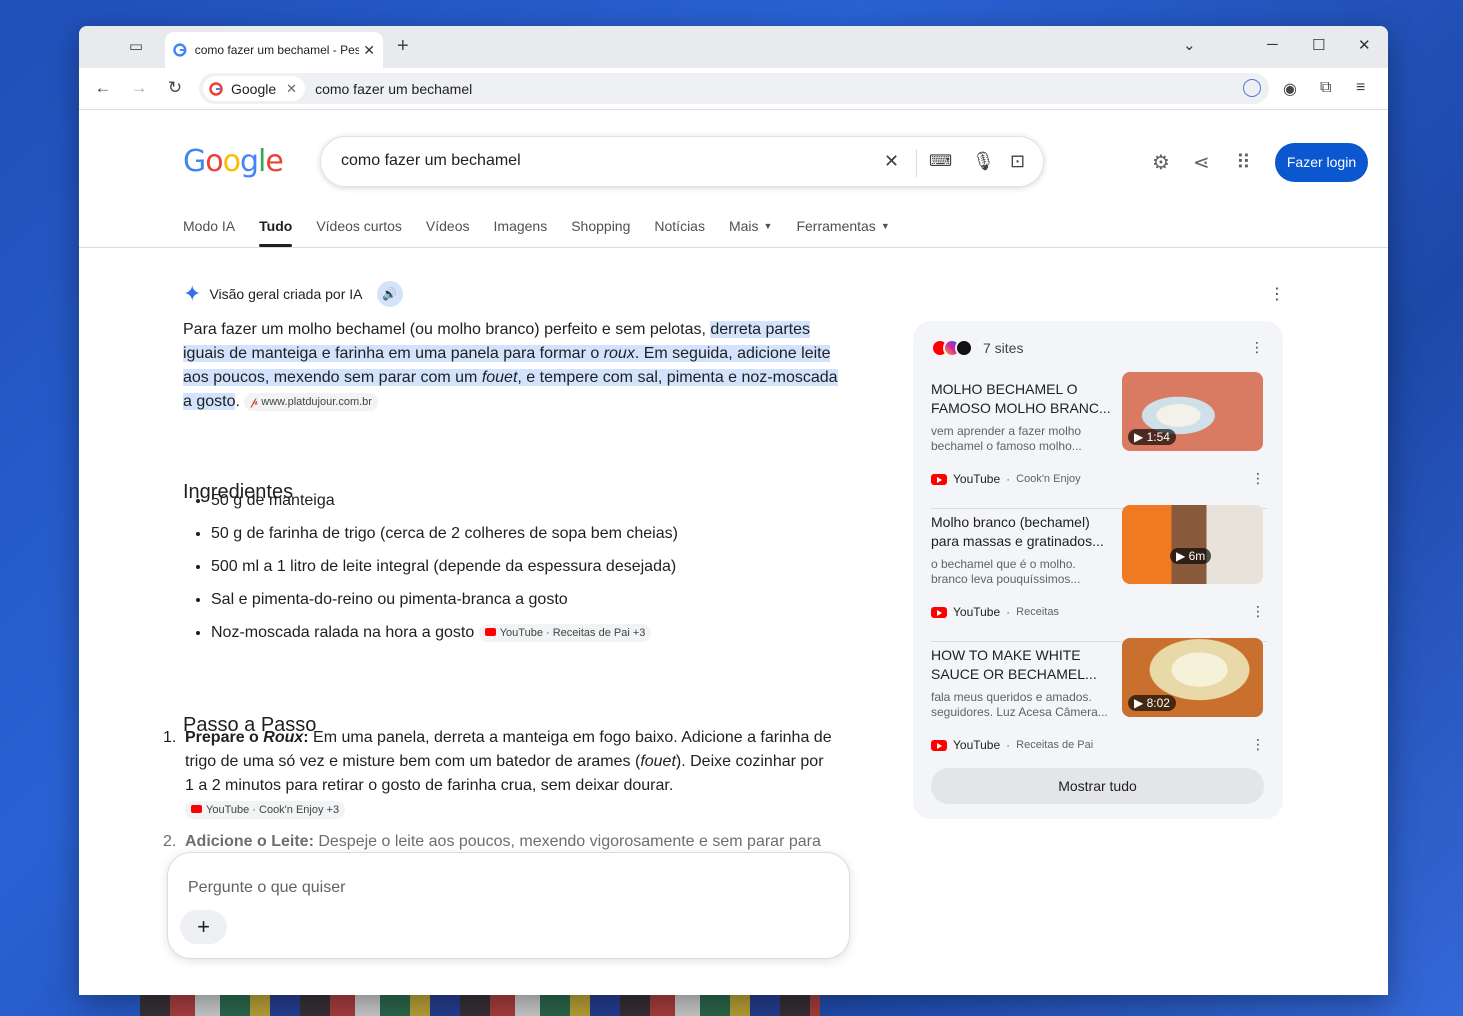 This screenshot has width=1463, height=1016. Describe the element at coordinates (277, 50) in the screenshot. I see `tab-title: como fazer um bechamel - Pesquisa Google` at that location.